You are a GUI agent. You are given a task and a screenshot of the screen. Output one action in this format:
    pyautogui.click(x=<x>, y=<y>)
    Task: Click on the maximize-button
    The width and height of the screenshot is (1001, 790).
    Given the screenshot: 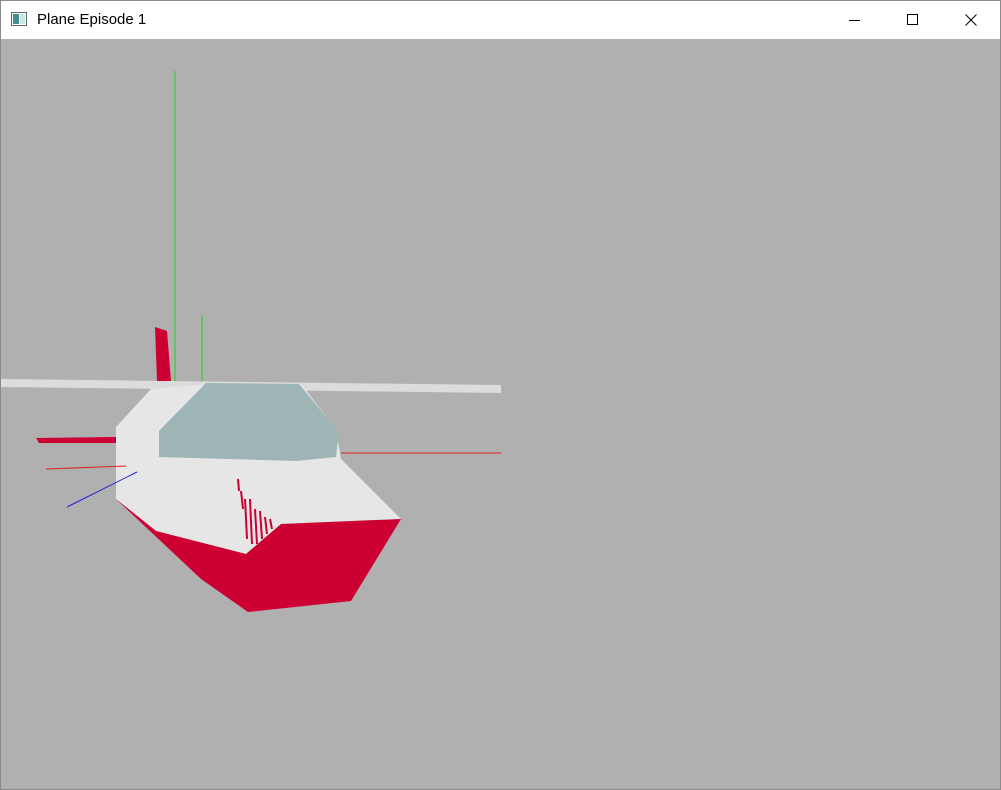 What is the action you would take?
    pyautogui.click(x=913, y=20)
    